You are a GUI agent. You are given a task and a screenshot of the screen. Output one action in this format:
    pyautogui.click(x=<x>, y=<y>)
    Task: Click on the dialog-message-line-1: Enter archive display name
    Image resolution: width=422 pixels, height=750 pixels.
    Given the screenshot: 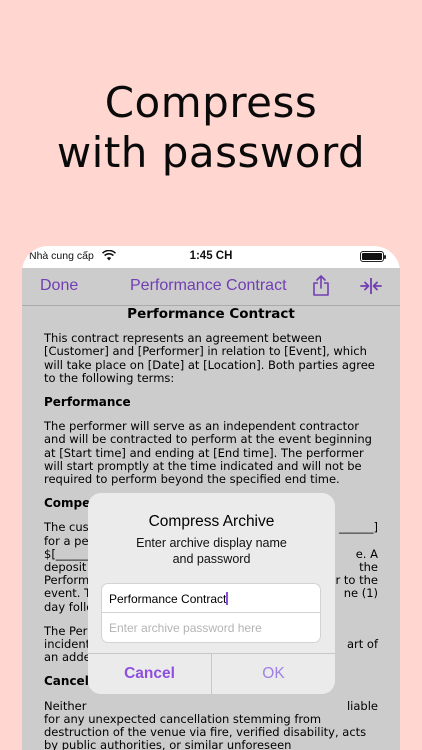 What is the action you would take?
    pyautogui.click(x=211, y=543)
    